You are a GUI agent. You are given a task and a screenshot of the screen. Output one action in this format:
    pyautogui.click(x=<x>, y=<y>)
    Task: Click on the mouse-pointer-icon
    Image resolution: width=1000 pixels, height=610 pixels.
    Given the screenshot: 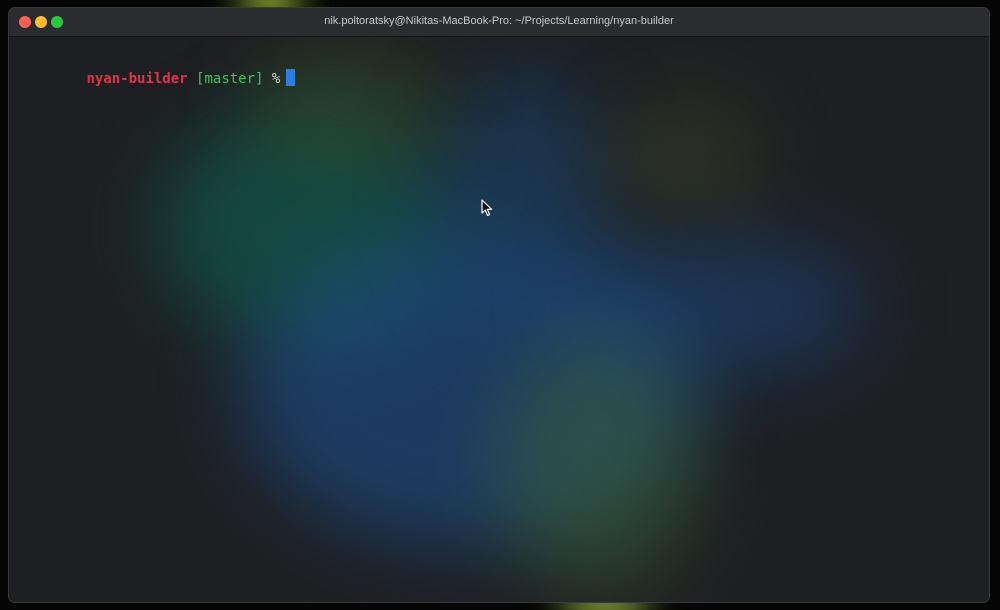 What is the action you would take?
    pyautogui.click(x=487, y=208)
    